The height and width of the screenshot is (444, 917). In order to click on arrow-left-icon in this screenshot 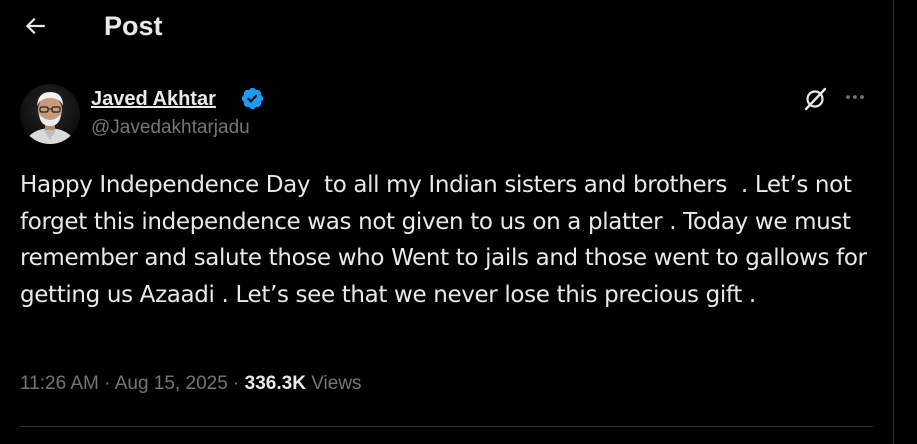, I will do `click(35, 26)`.